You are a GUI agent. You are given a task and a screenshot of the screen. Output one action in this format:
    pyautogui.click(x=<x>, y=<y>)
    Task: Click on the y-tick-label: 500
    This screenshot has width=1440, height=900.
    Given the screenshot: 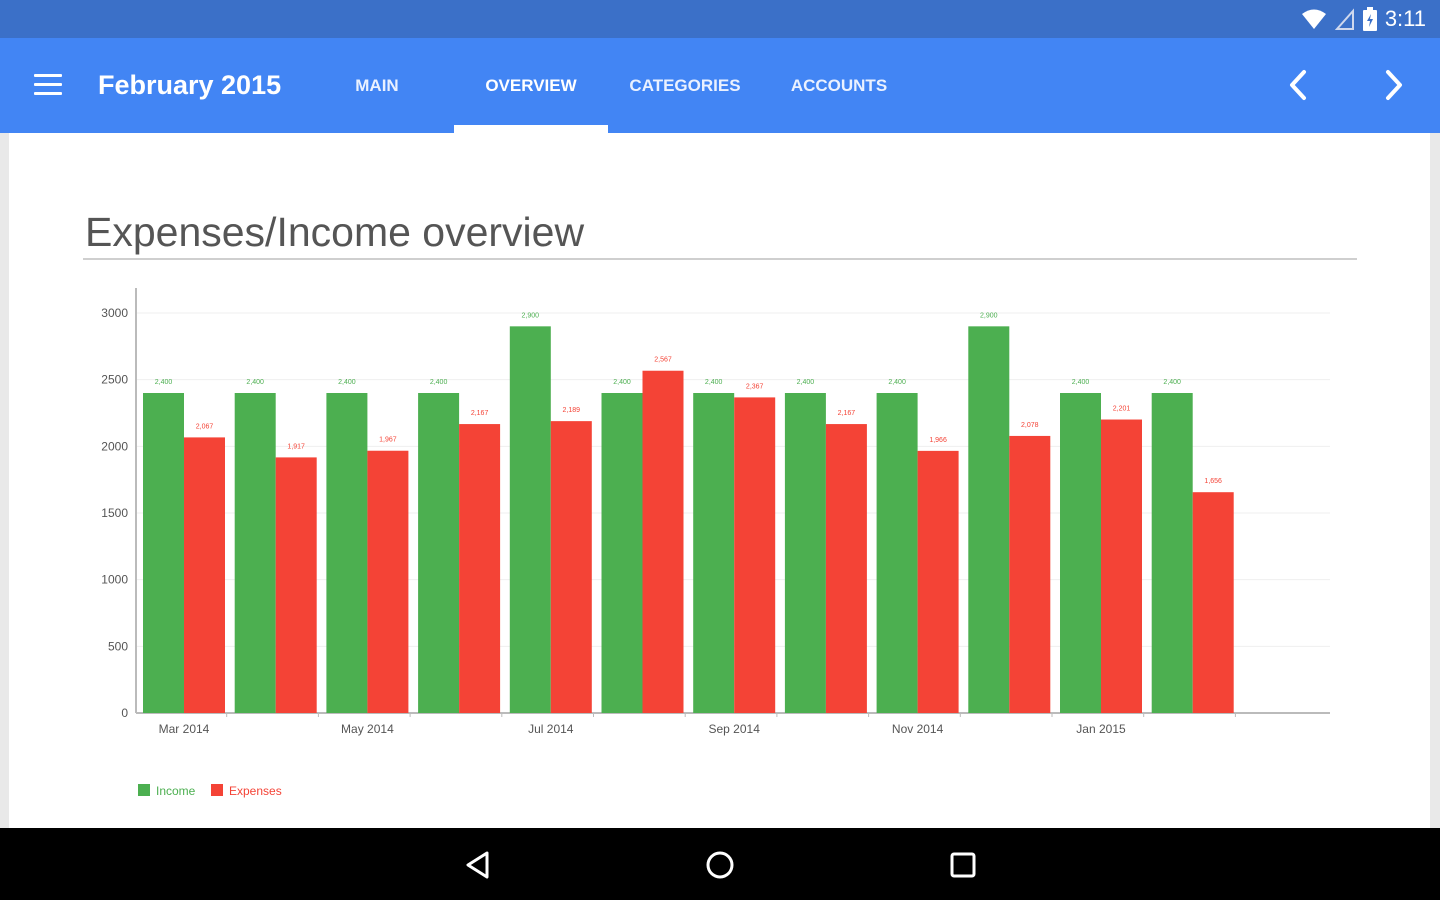 What is the action you would take?
    pyautogui.click(x=118, y=646)
    